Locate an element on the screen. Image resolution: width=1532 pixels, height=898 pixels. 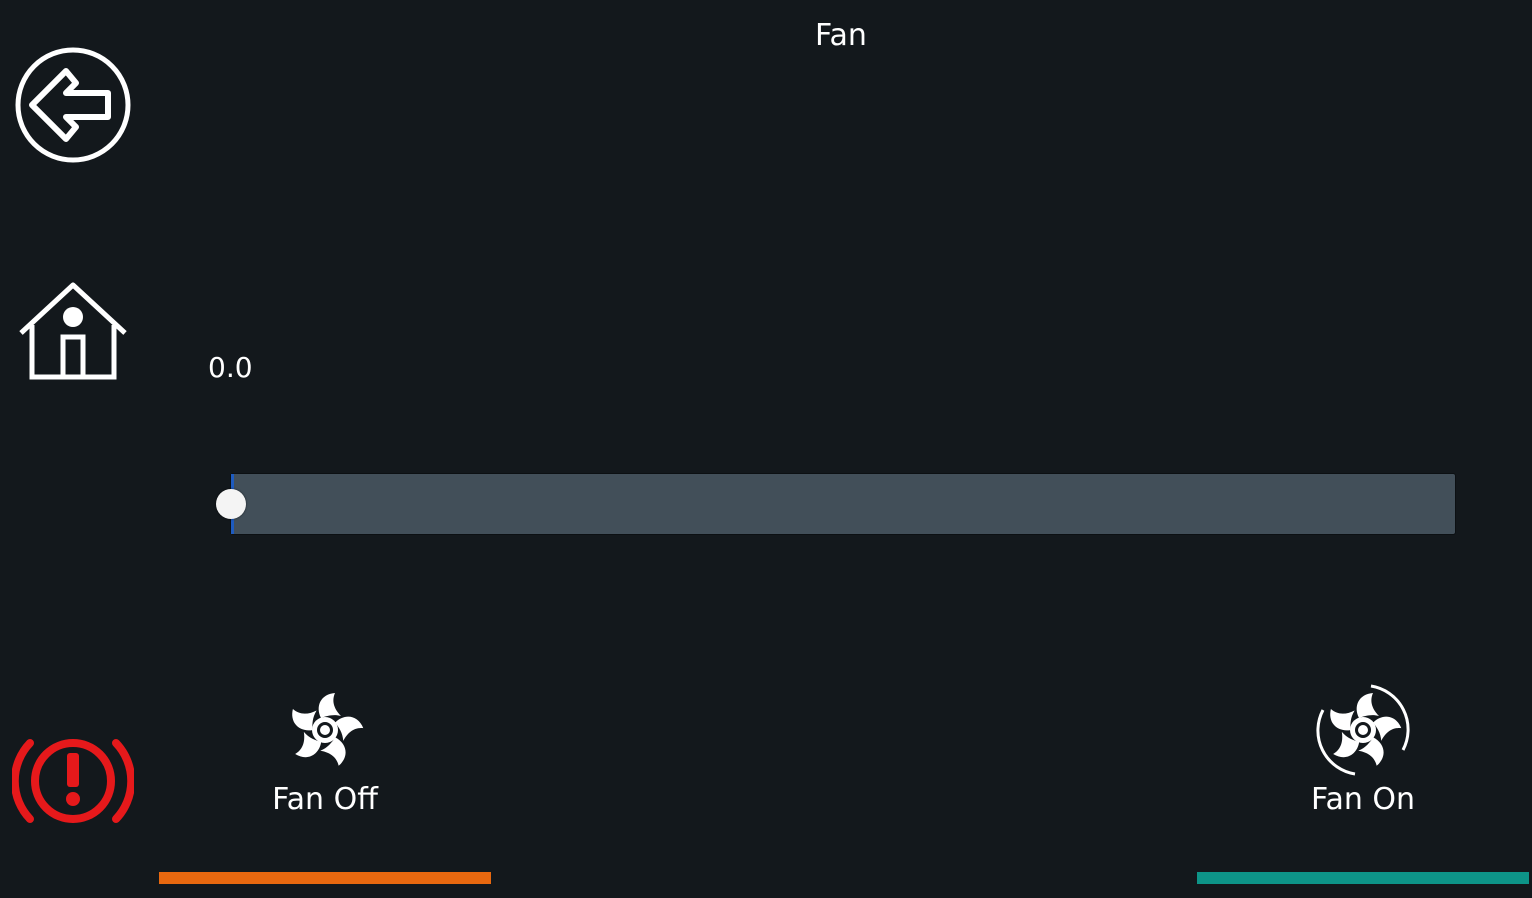
fan-speed-value: 0.0 is located at coordinates (230, 367).